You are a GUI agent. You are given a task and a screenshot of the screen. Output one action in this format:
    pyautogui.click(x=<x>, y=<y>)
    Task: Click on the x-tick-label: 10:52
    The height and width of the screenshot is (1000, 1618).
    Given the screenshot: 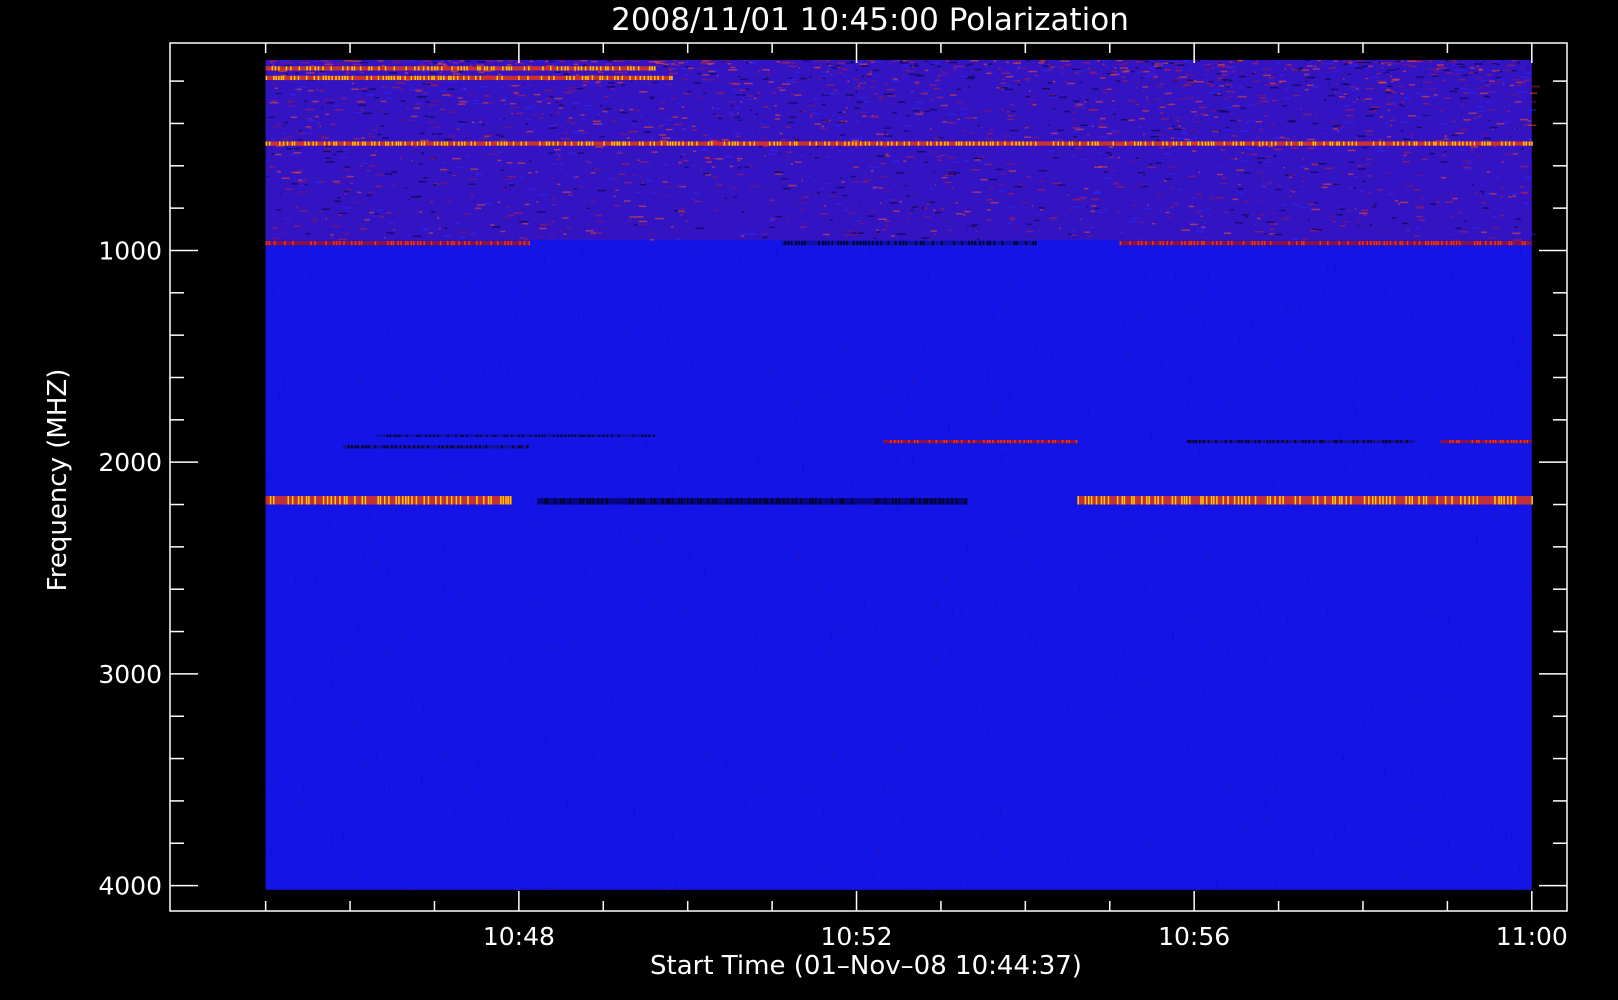 What is the action you would take?
    pyautogui.click(x=856, y=936)
    